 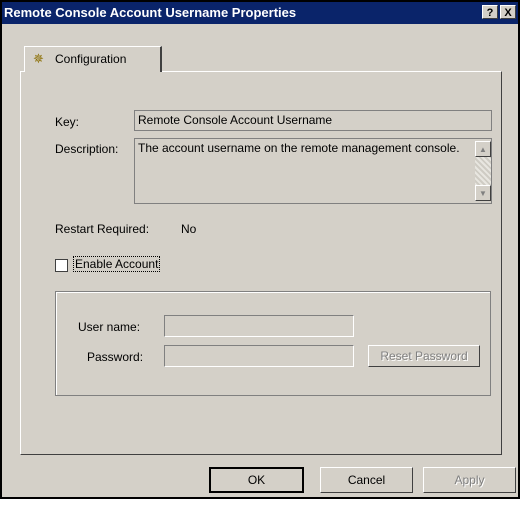 I want to click on key-field: Remote Console Account Username, so click(x=313, y=120).